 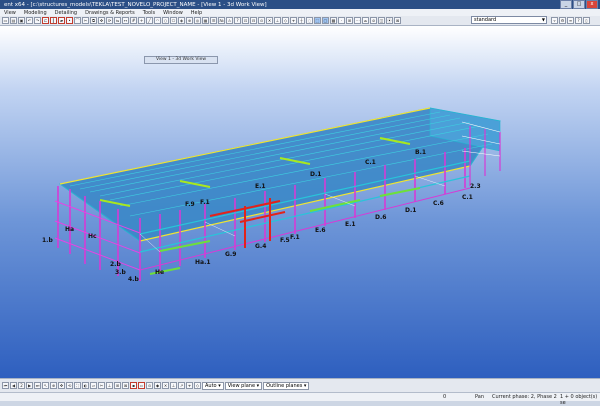 I want to click on select-point-icon: ·, so click(x=341, y=20).